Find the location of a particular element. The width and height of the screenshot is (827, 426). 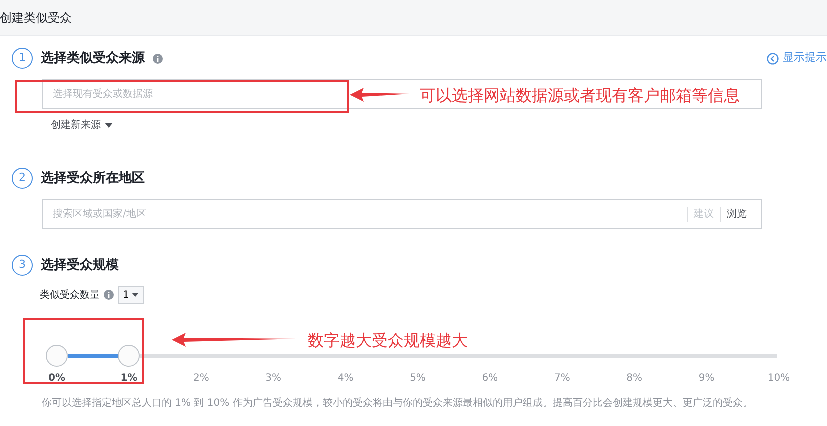

step-number: 2 is located at coordinates (22, 178).